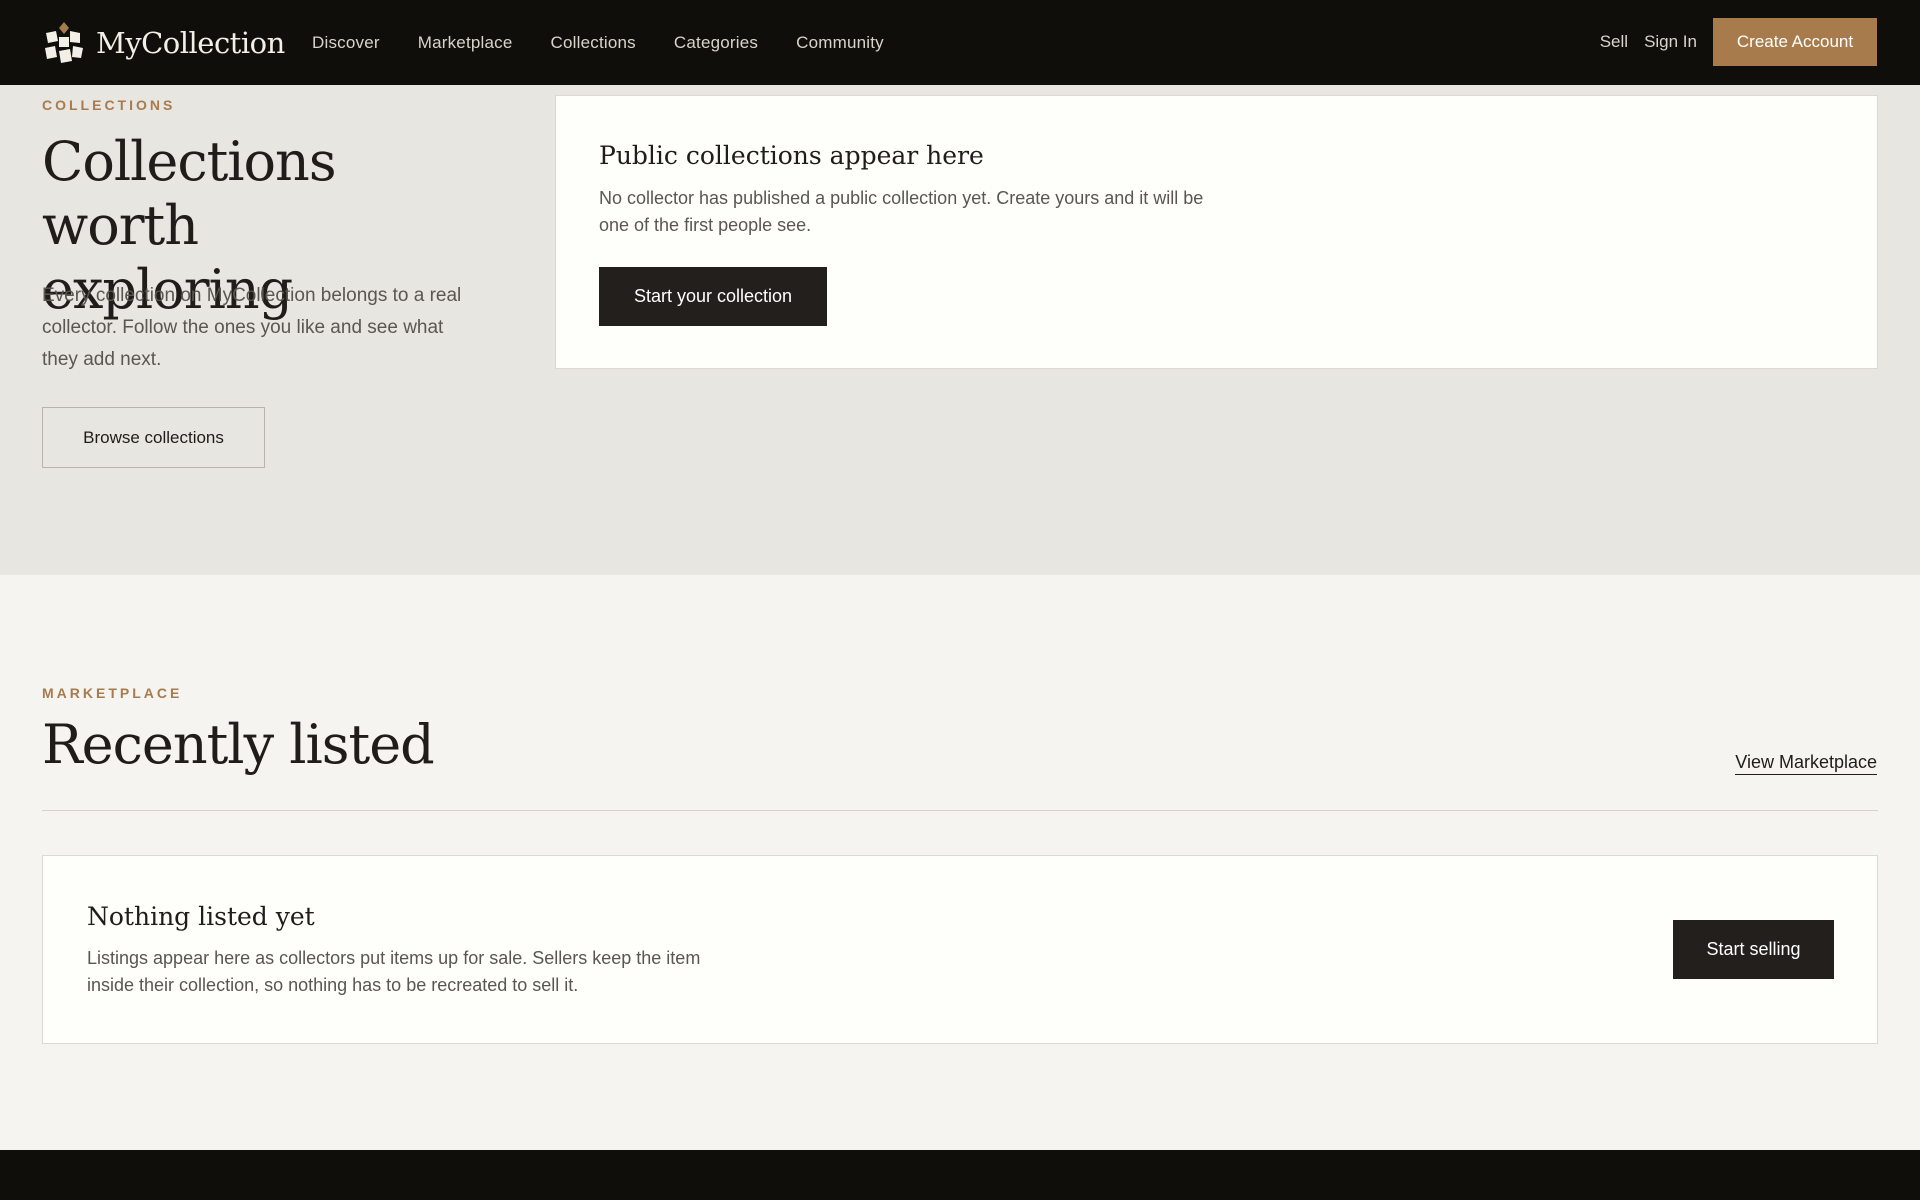 The width and height of the screenshot is (1920, 1200). Describe the element at coordinates (1670, 42) in the screenshot. I see `sign-in-link: Sign In` at that location.